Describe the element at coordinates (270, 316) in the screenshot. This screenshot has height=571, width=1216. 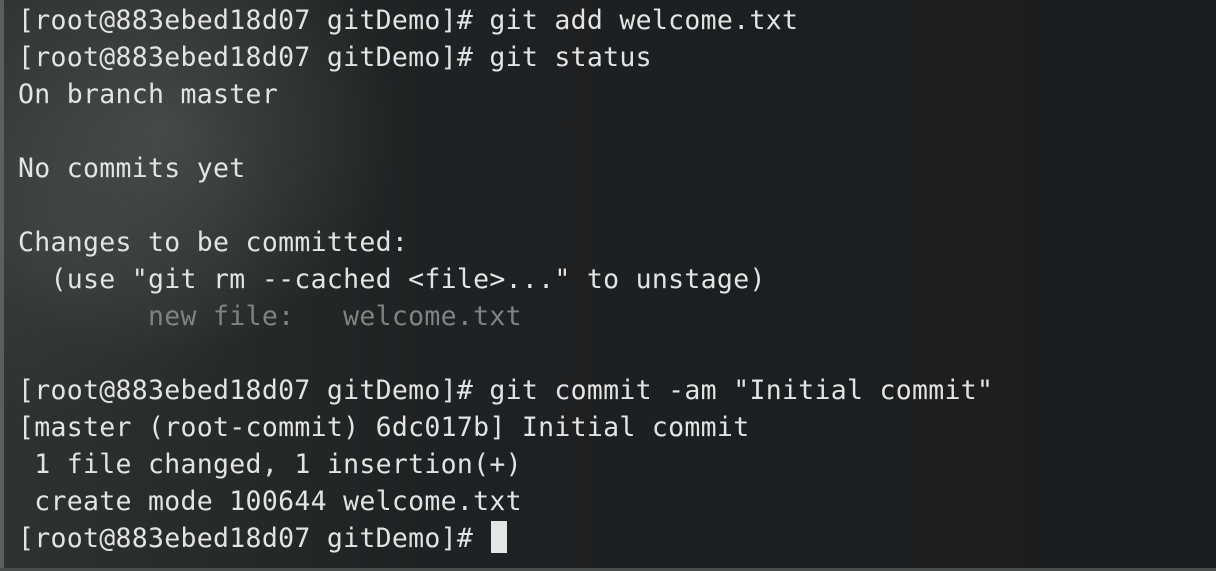
I see `staged-file-line: new file: welcome.txt` at that location.